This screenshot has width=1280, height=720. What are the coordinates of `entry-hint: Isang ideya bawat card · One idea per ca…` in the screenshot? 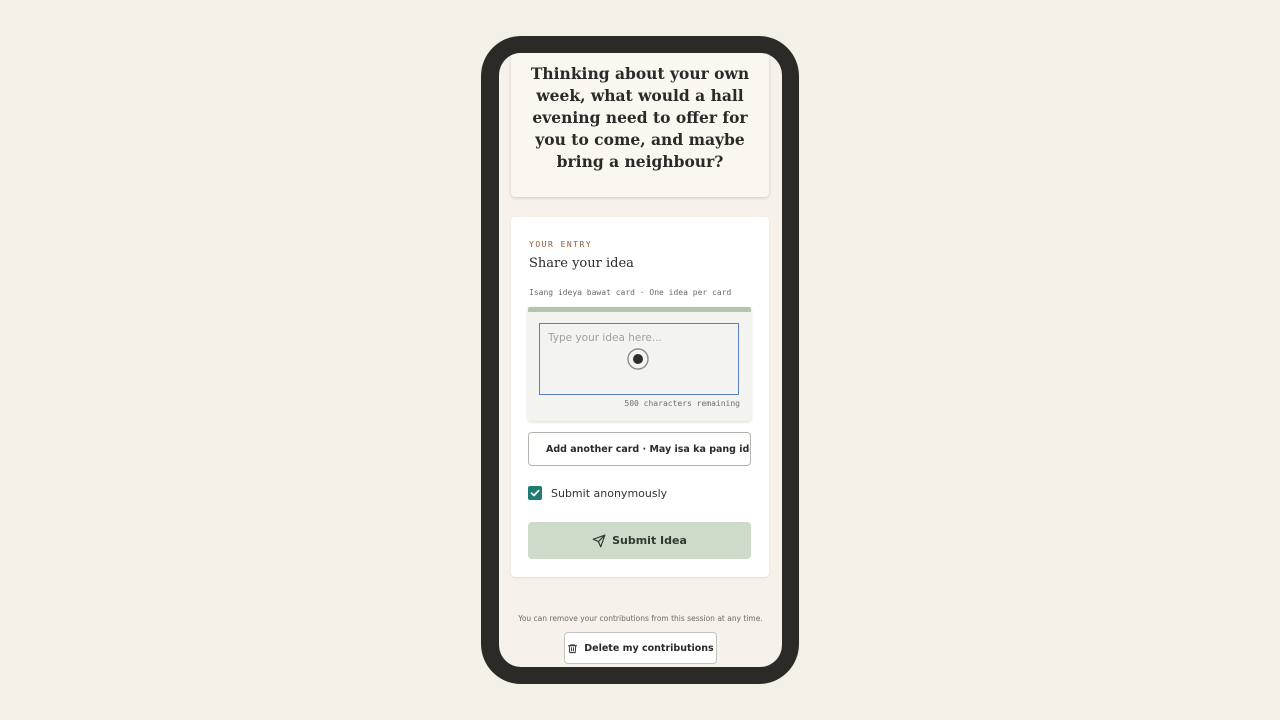 It's located at (630, 292).